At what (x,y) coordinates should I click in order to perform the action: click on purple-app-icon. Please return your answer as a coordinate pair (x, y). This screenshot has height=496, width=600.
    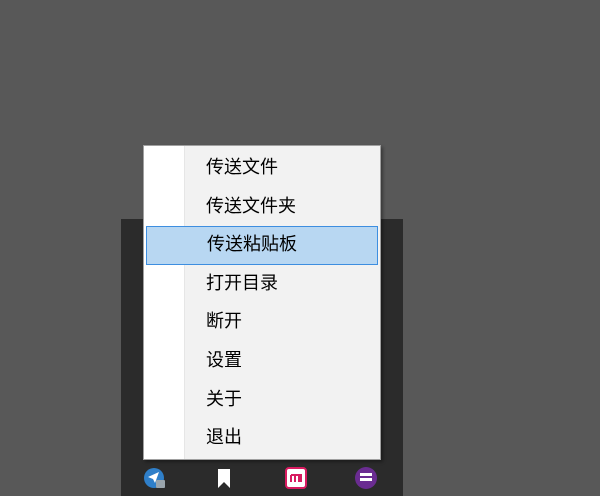
    Looking at the image, I should click on (366, 478).